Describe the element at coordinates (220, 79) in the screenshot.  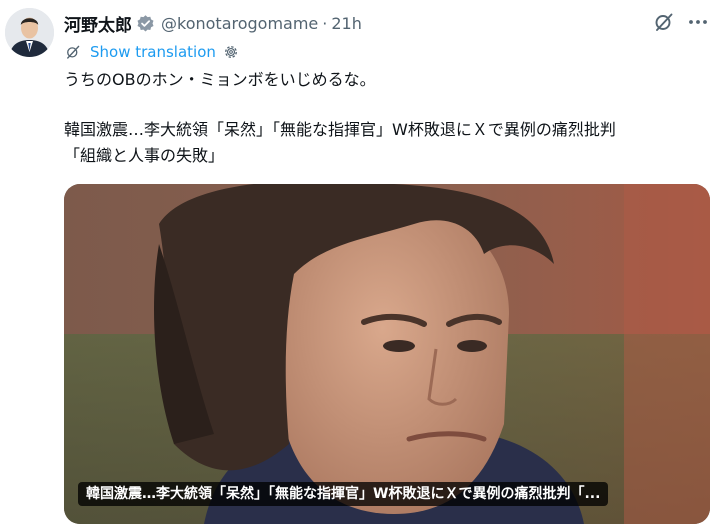
I see `tweet-text-line: うちのOBのホン・ミョンボをいじめるな。` at that location.